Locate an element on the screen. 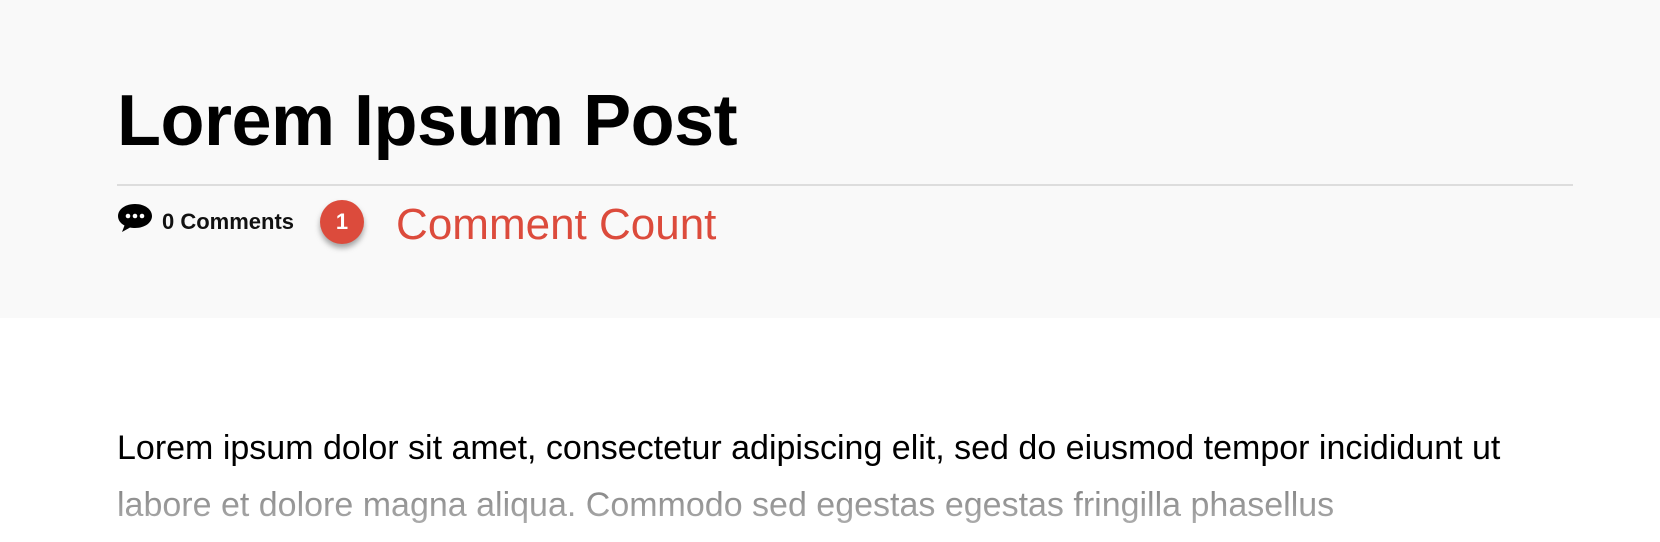 The height and width of the screenshot is (542, 1660). annotation-badge: 1 is located at coordinates (342, 222).